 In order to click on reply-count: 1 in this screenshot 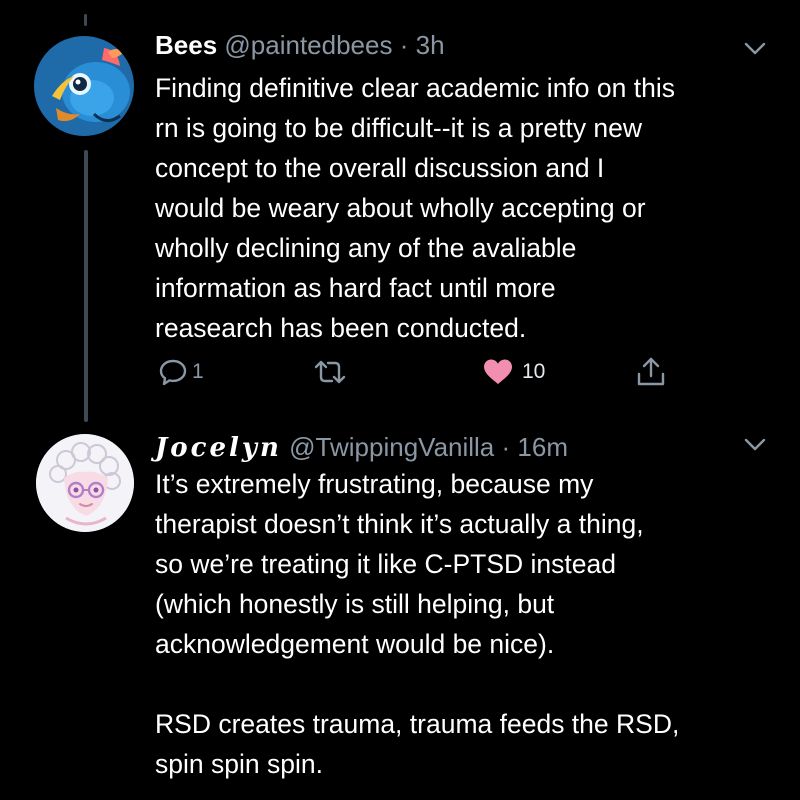, I will do `click(198, 371)`.